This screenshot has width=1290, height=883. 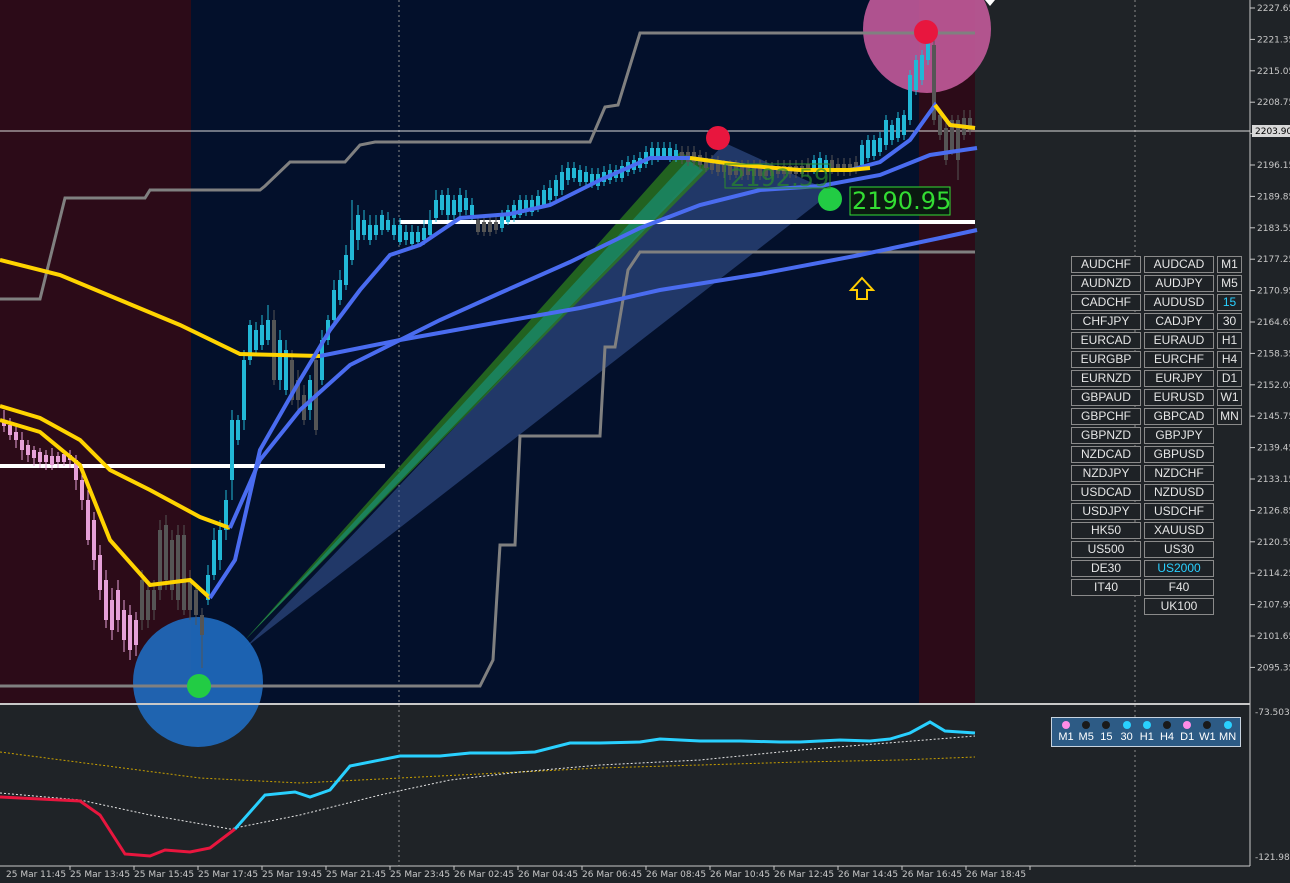 I want to click on symbol-button-us2000: US2000, so click(x=1179, y=568).